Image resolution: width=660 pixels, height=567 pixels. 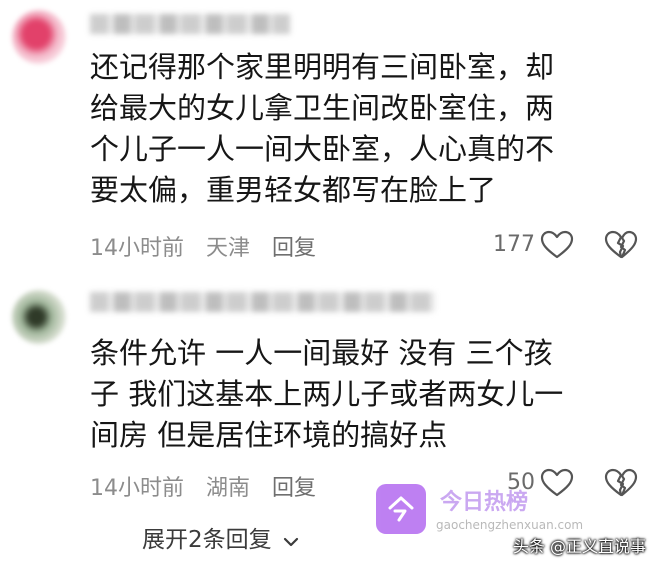 I want to click on comment-meta: 14小时前 天津 回复, so click(x=214, y=246).